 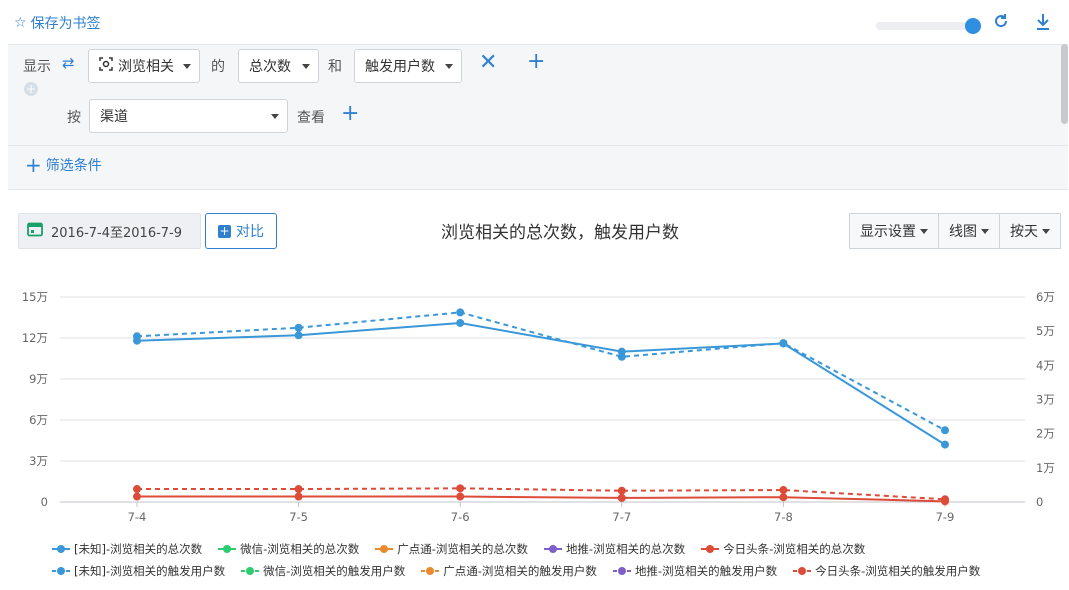 I want to click on legend-item: 微信-浏览相关的触发用户数, so click(x=323, y=571).